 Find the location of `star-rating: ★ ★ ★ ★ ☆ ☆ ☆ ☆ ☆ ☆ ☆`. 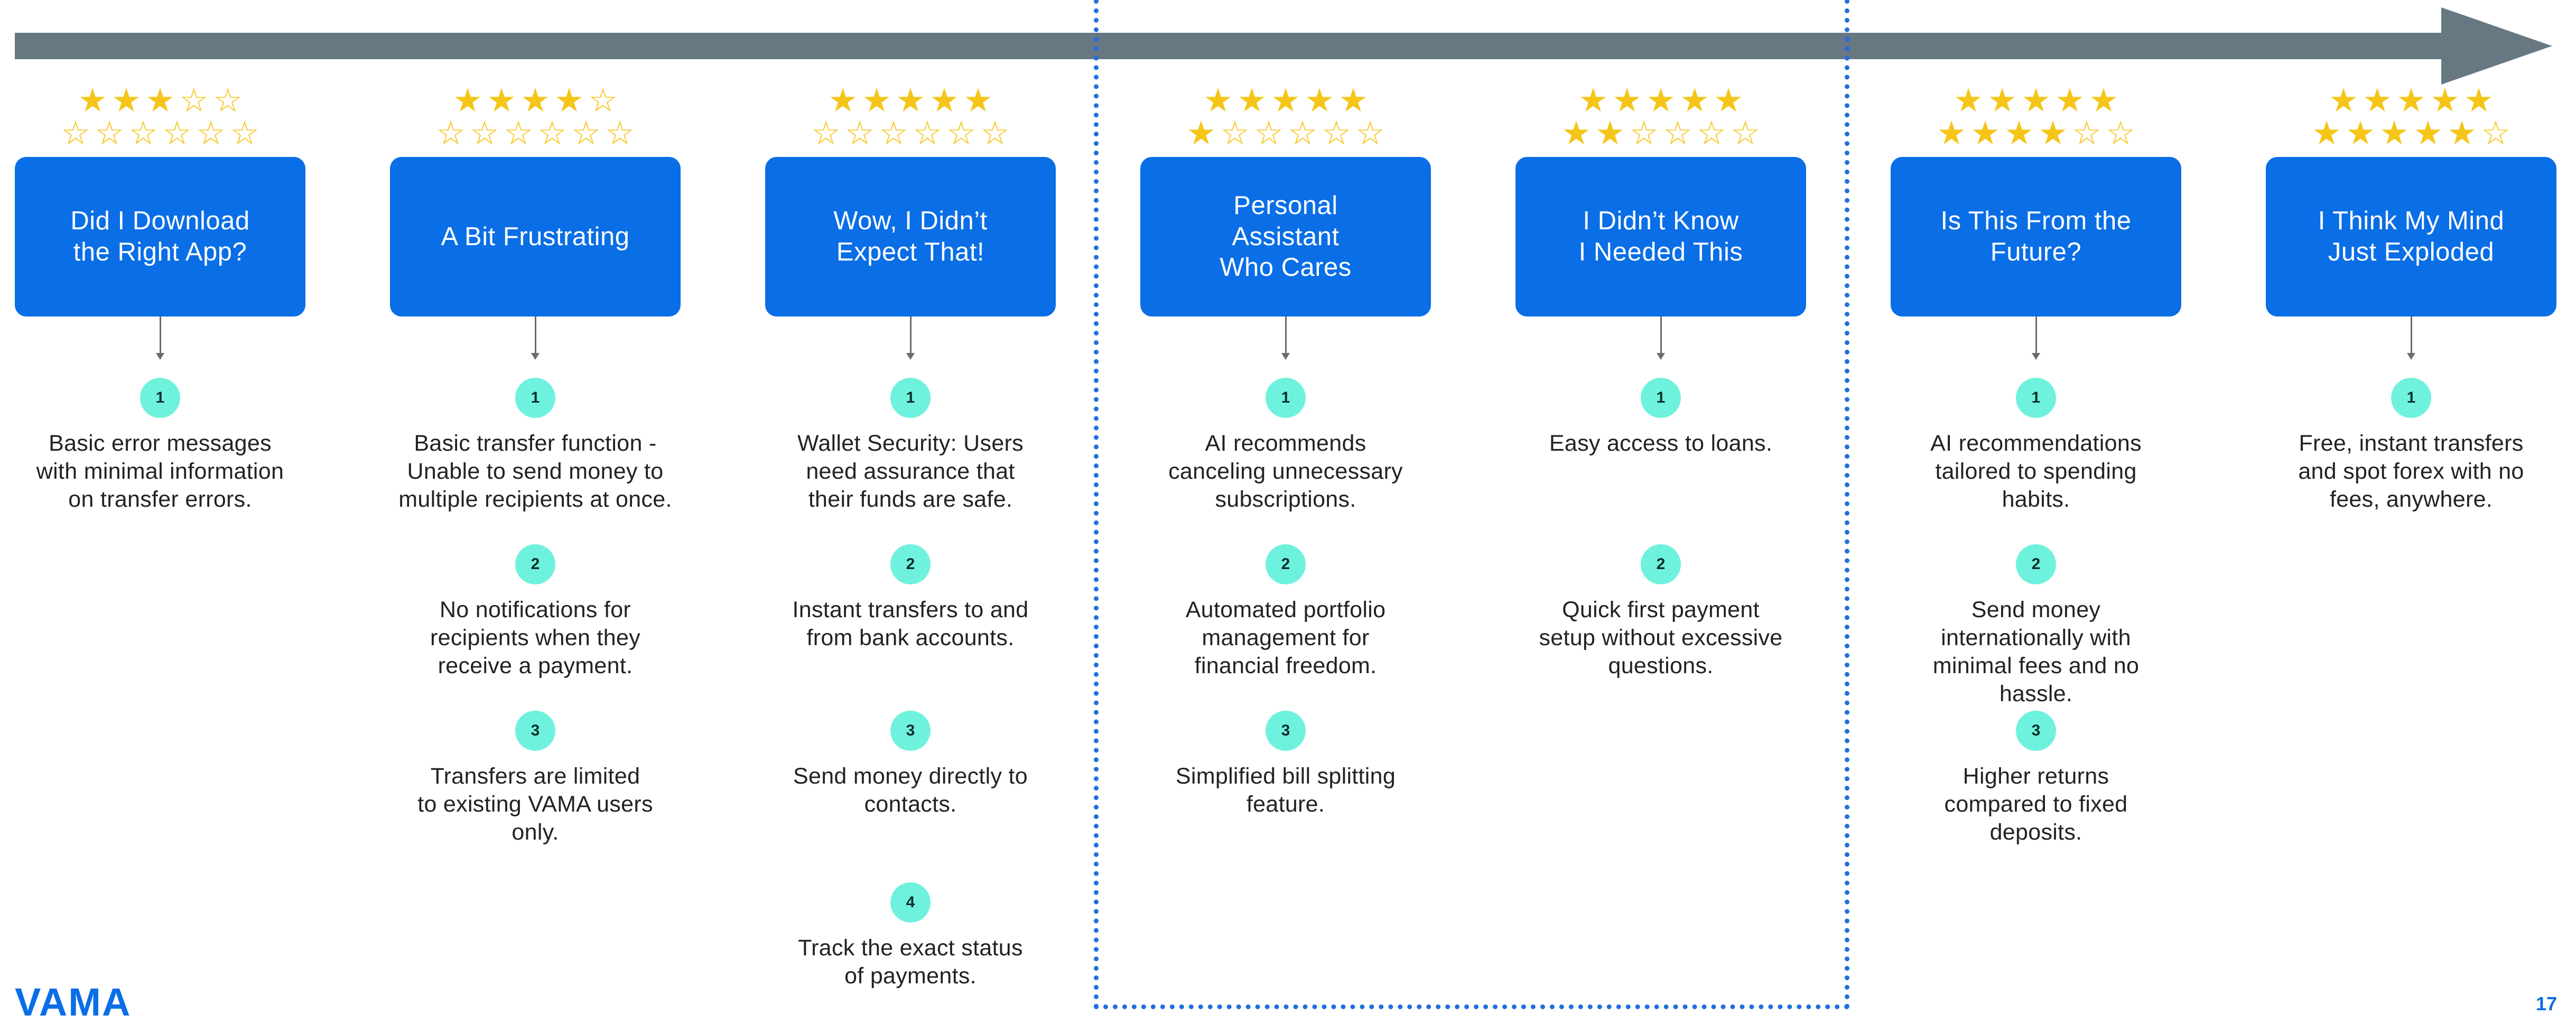

star-rating: ★ ★ ★ ★ ☆ ☆ ☆ ☆ ☆ ☆ ☆ is located at coordinates (535, 118).